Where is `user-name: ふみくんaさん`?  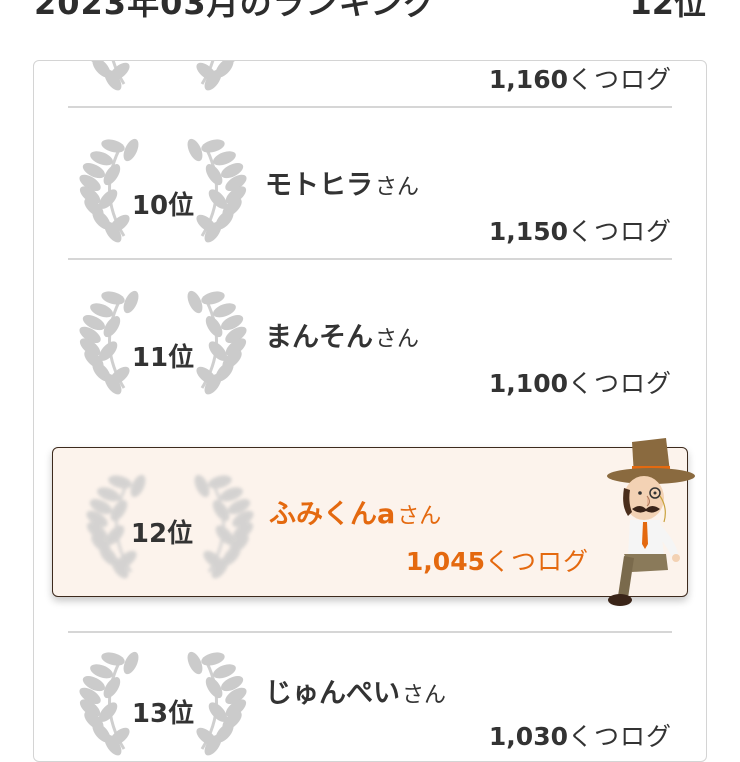
user-name: ふみくんaさん is located at coordinates (355, 511).